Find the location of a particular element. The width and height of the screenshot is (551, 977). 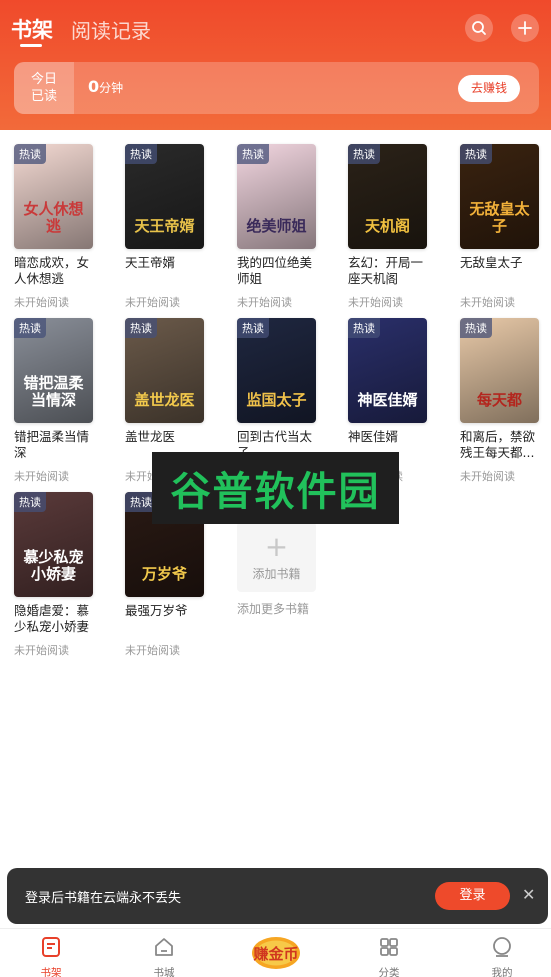

search-button is located at coordinates (479, 28).